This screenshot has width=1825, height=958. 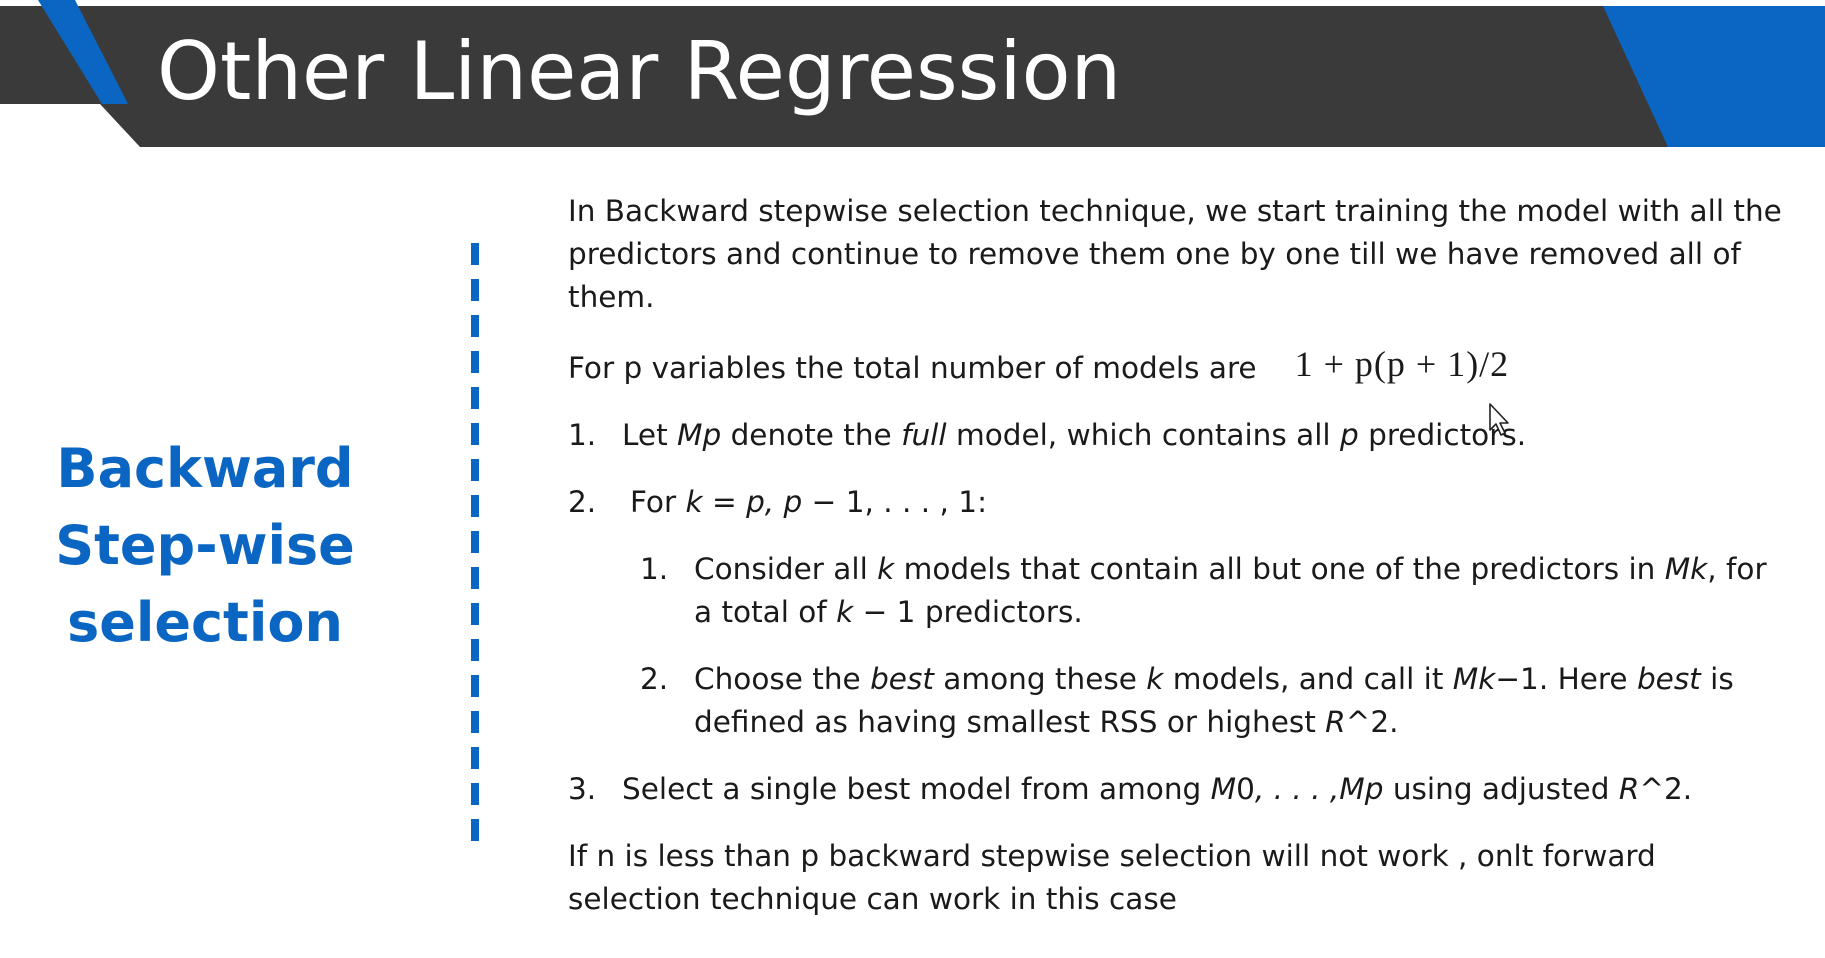 What do you see at coordinates (1499, 419) in the screenshot?
I see `mouse-pointer-icon` at bounding box center [1499, 419].